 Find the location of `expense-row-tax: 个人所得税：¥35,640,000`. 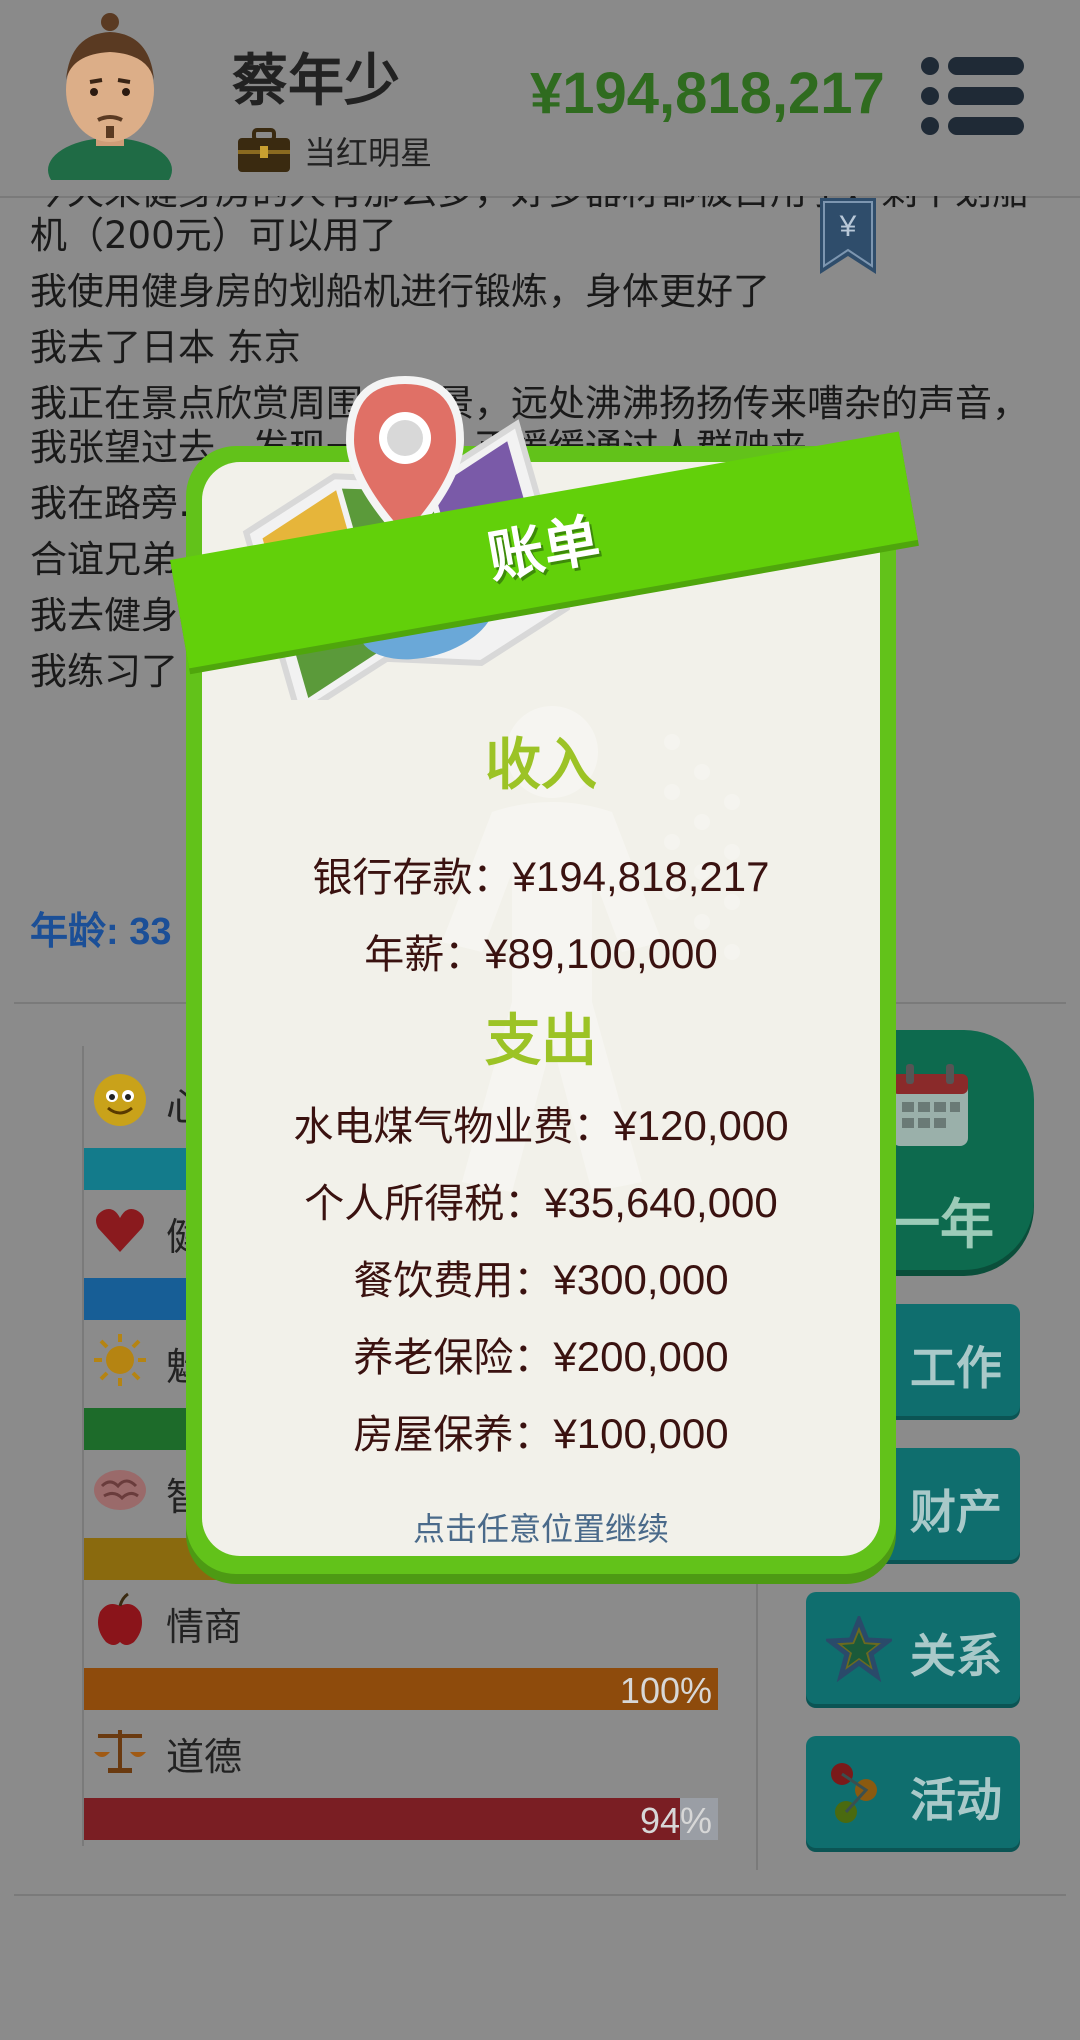

expense-row-tax: 个人所得税：¥35,640,000 is located at coordinates (541, 1200).